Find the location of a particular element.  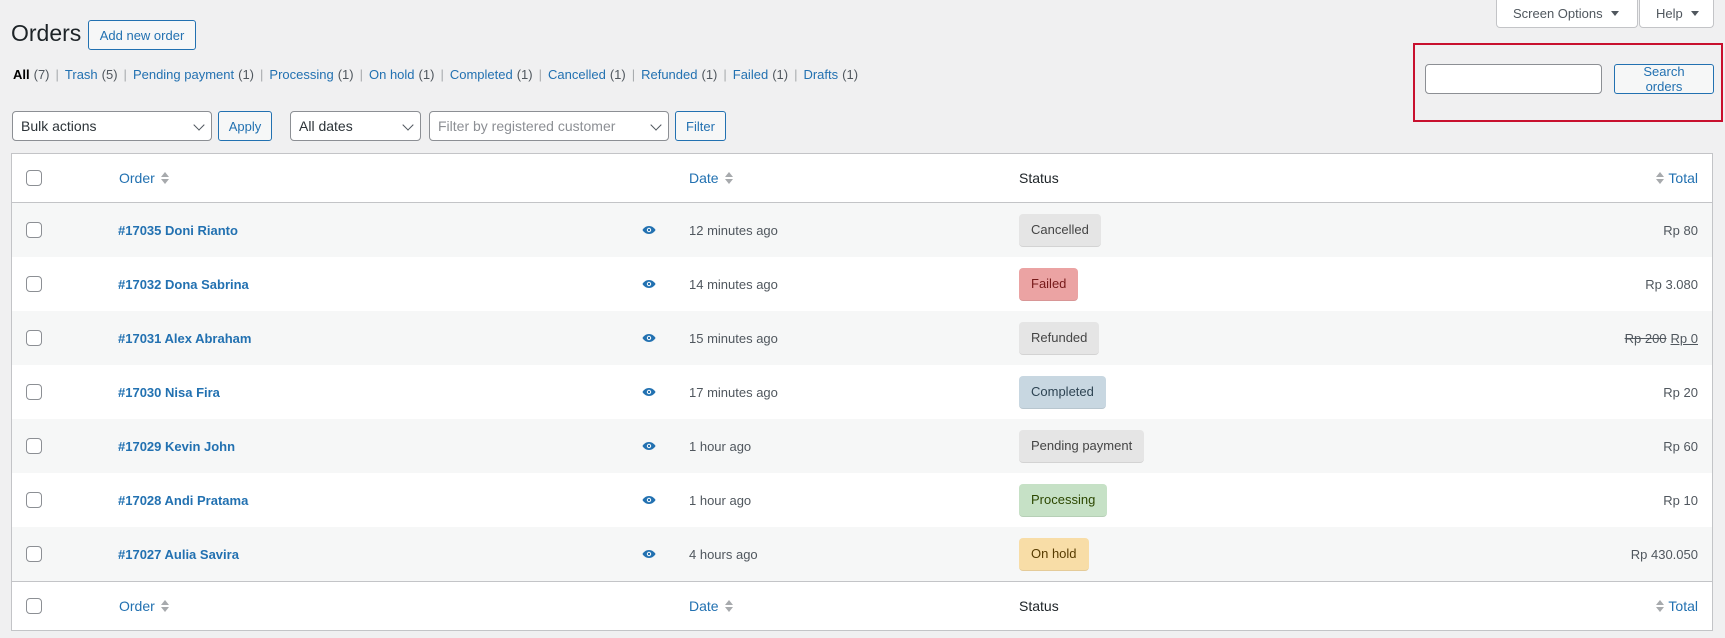

customer-filter-select: Filter by registered customer is located at coordinates (549, 126).